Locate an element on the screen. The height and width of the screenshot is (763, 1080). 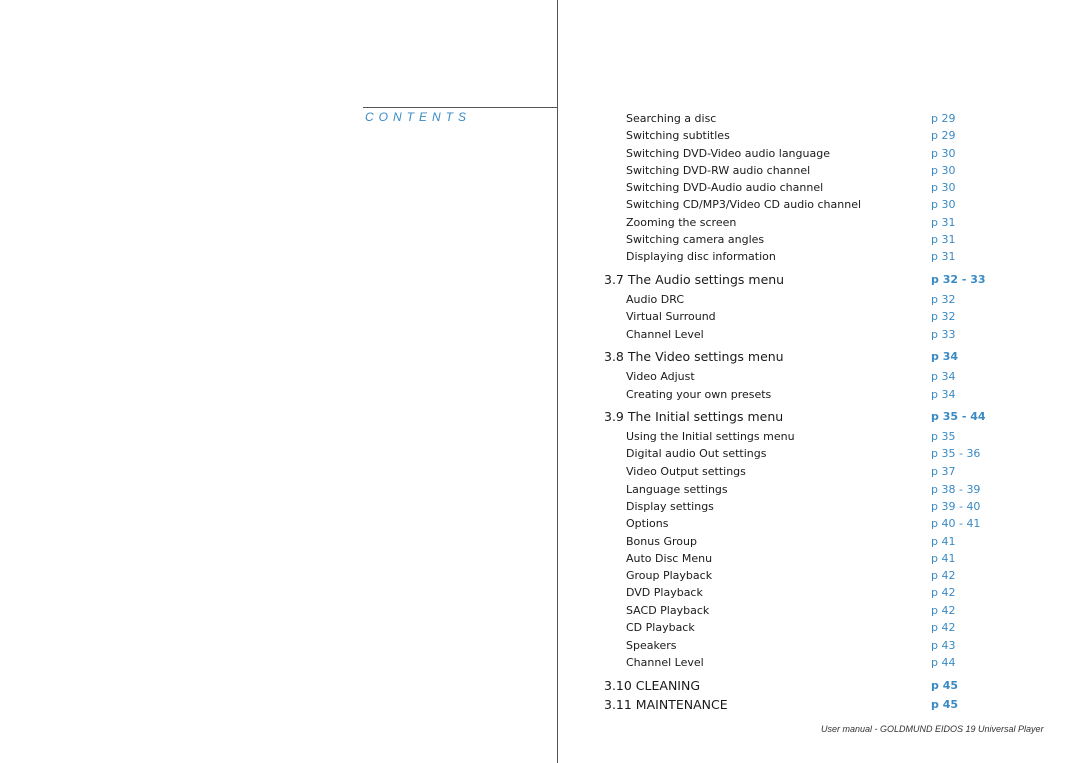
toc-label: Auto Disc Menu is located at coordinates (669, 558).